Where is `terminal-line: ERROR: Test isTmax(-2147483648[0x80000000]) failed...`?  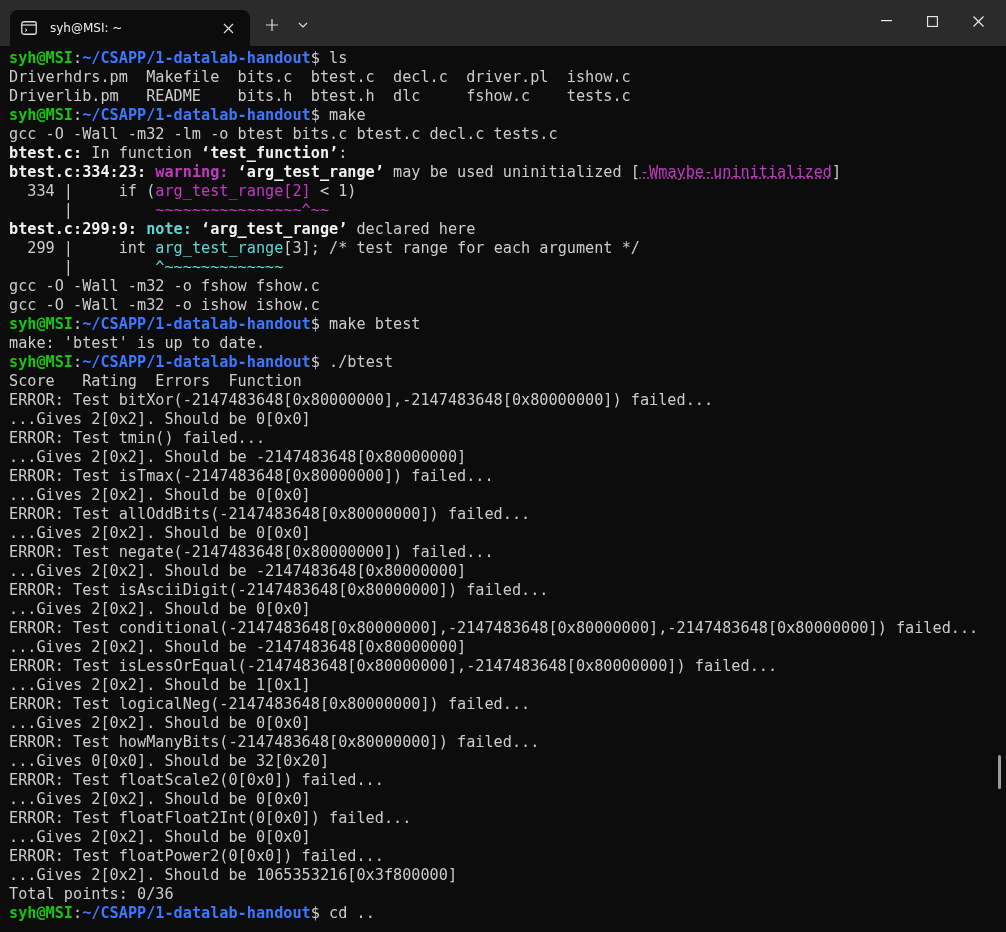 terminal-line: ERROR: Test isTmax(-2147483648[0x80000000]) failed... is located at coordinates (251, 476).